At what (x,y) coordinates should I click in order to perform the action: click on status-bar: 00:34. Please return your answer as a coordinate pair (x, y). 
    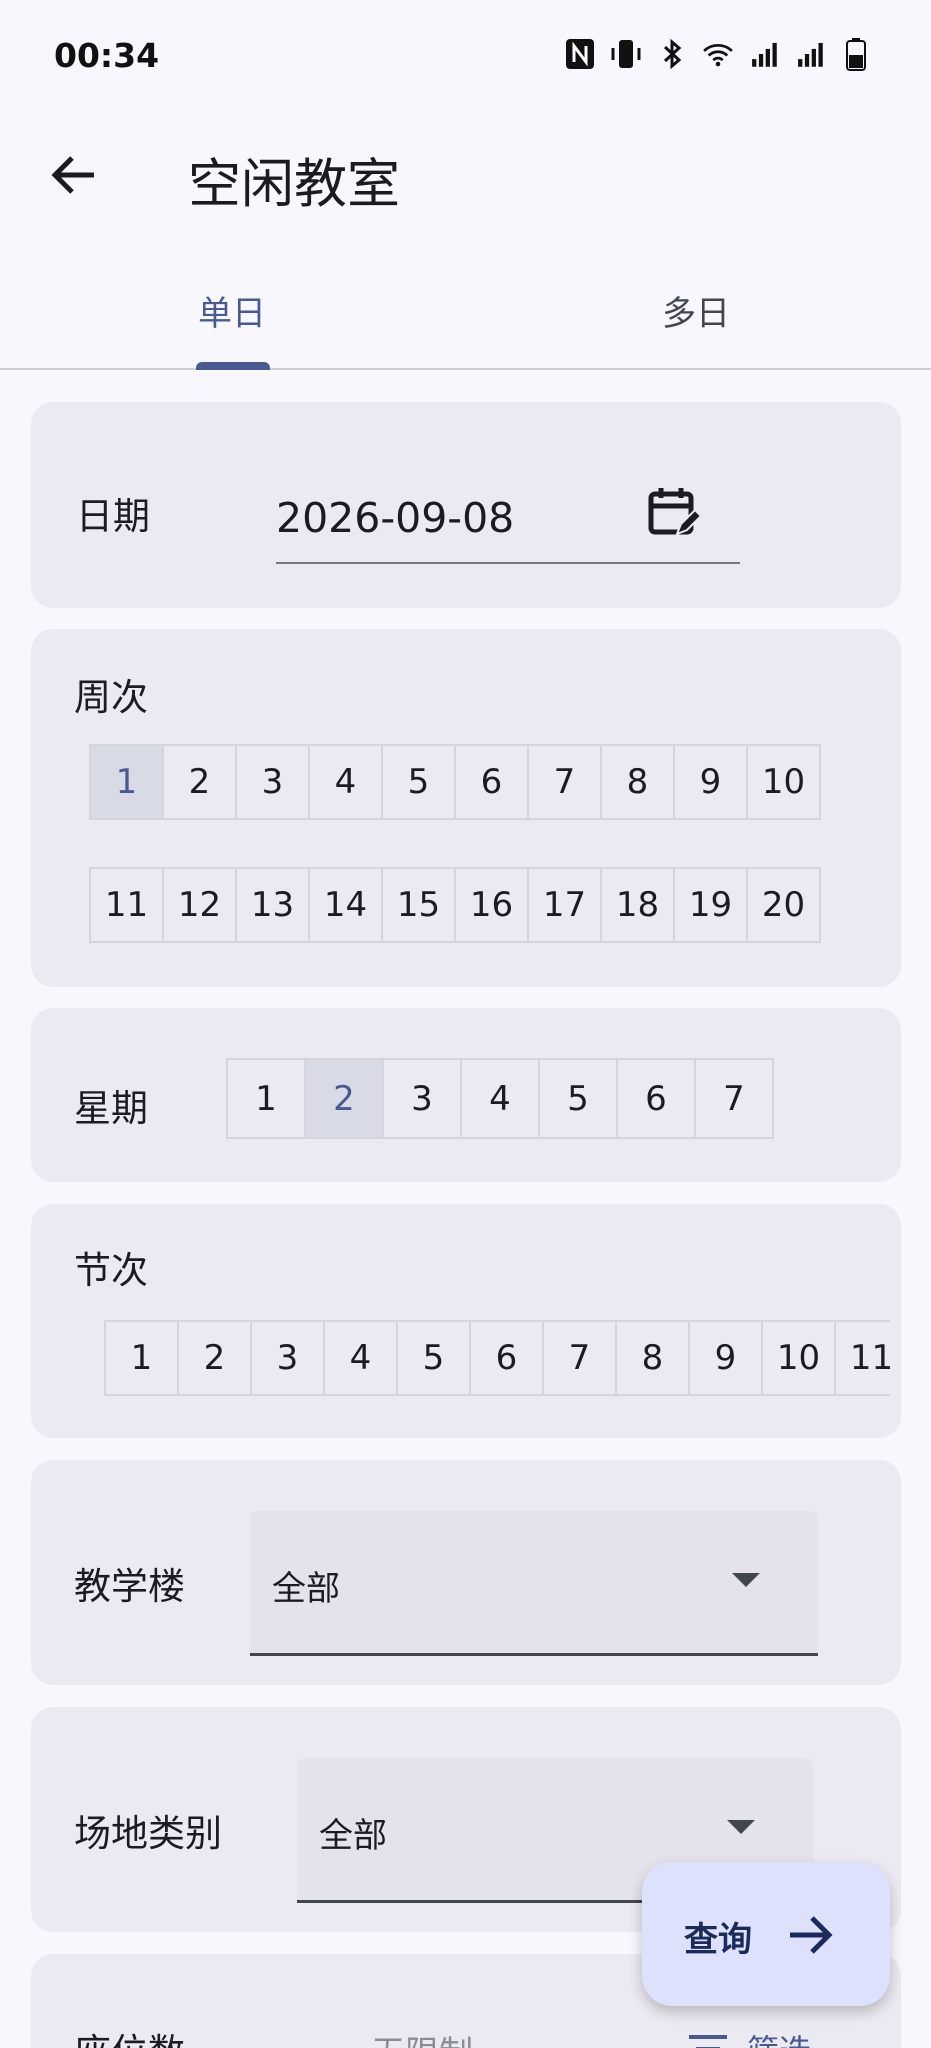
    Looking at the image, I should click on (465, 55).